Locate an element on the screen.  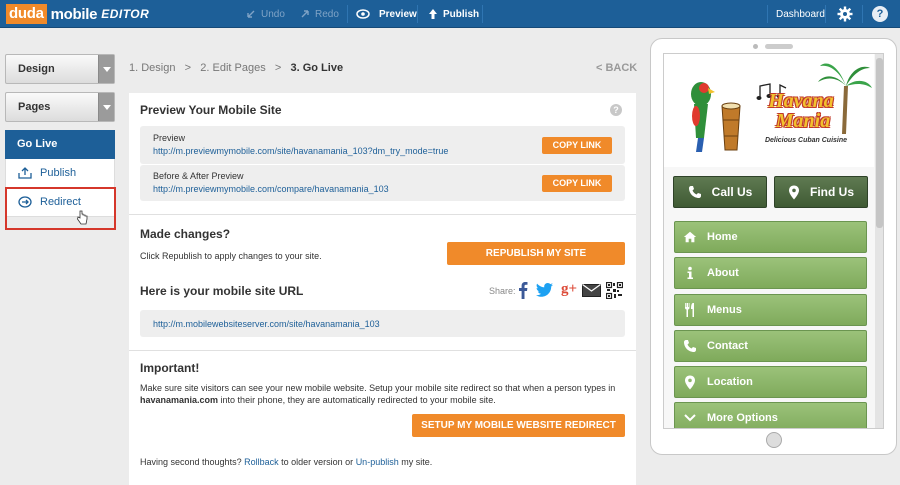
parrot-icon is located at coordinates (703, 117).